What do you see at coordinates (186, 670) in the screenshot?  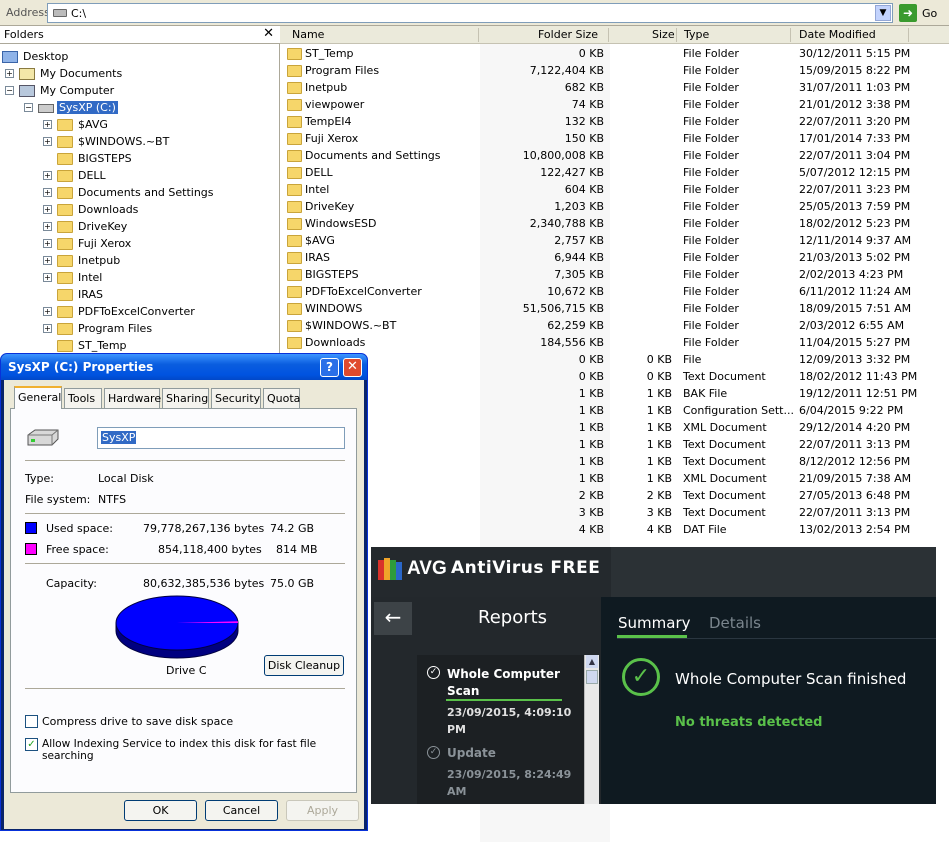 I see `drive-caption: Drive C` at bounding box center [186, 670].